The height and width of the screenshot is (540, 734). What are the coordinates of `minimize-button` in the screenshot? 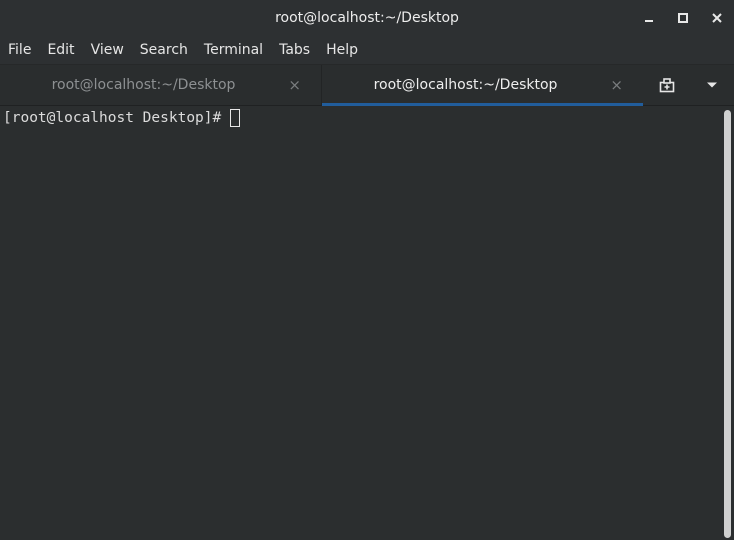 It's located at (649, 18).